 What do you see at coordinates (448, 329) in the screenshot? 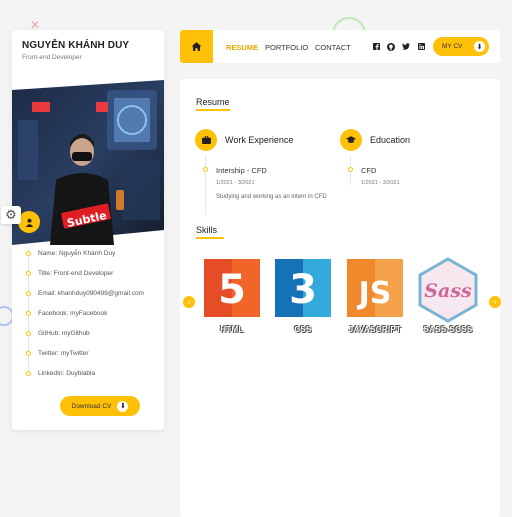
I see `skill-label: SASS-SCSS` at bounding box center [448, 329].